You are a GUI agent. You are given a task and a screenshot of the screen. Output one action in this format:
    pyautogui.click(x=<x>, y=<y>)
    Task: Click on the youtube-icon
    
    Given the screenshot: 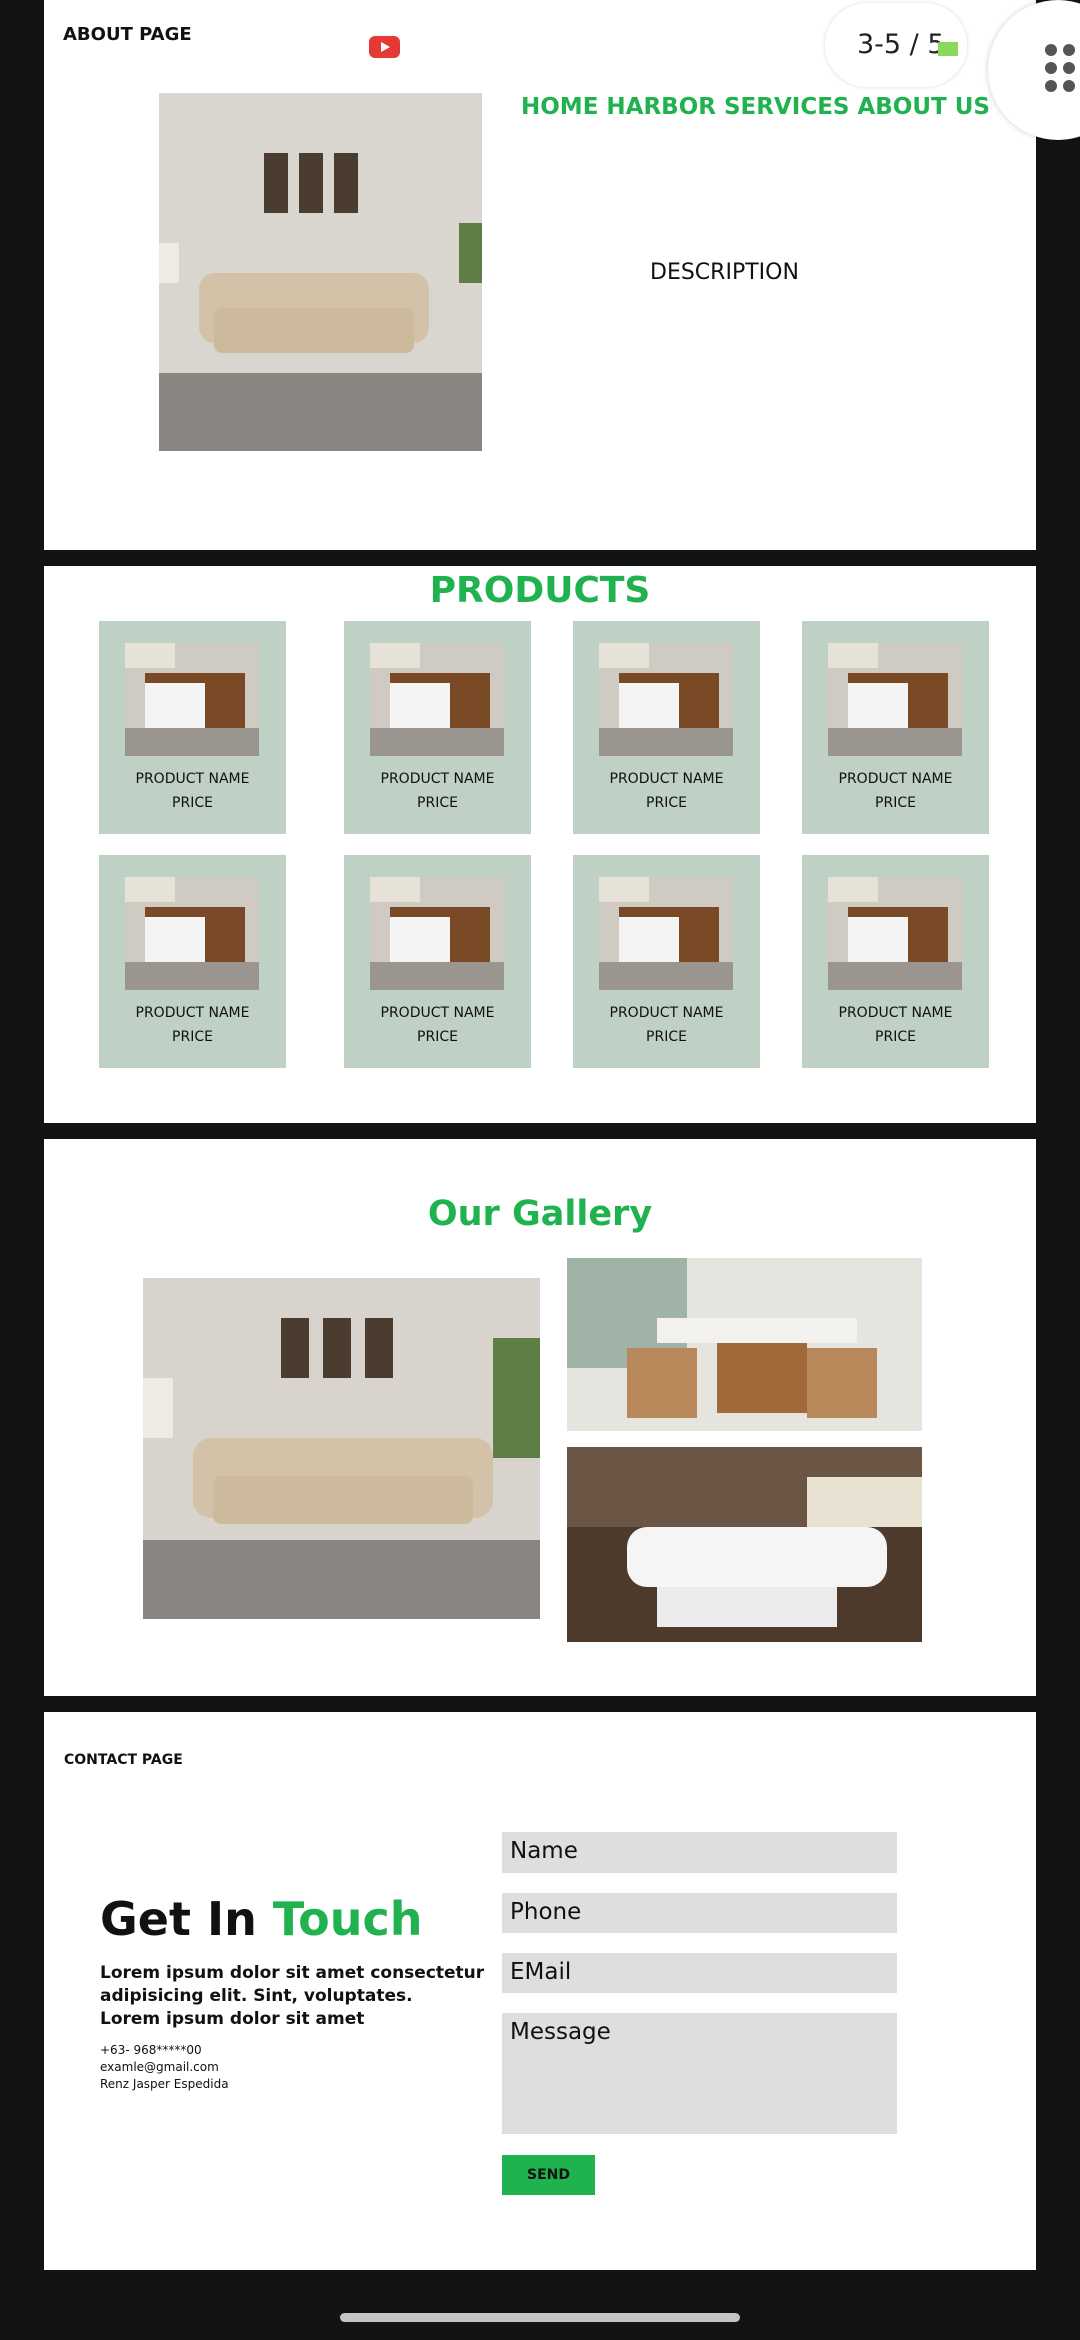 What is the action you would take?
    pyautogui.click(x=384, y=47)
    